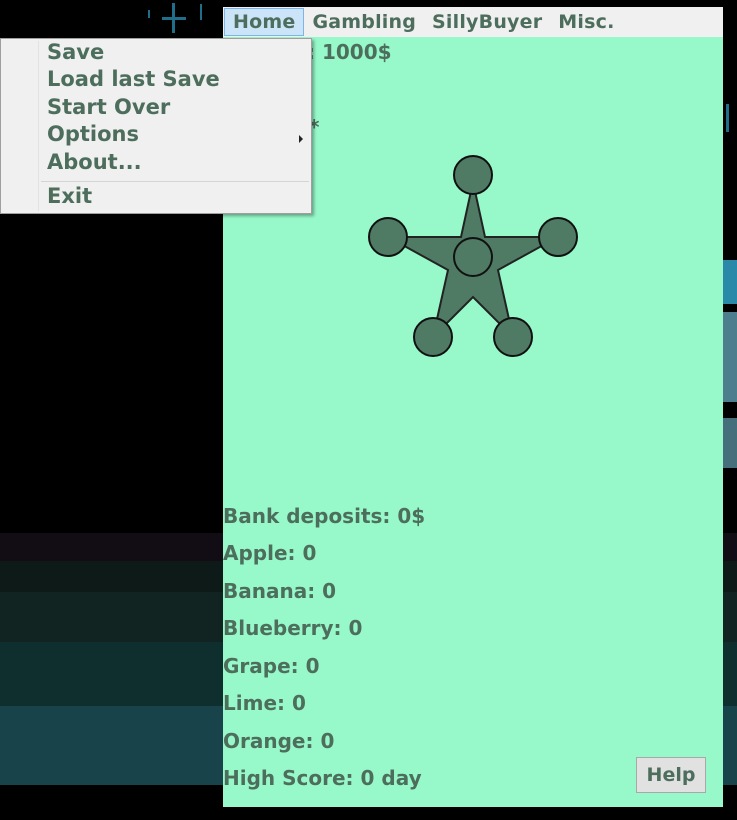 The width and height of the screenshot is (737, 820). I want to click on bank-deposits-label: Bank deposits: 0$, so click(324, 516).